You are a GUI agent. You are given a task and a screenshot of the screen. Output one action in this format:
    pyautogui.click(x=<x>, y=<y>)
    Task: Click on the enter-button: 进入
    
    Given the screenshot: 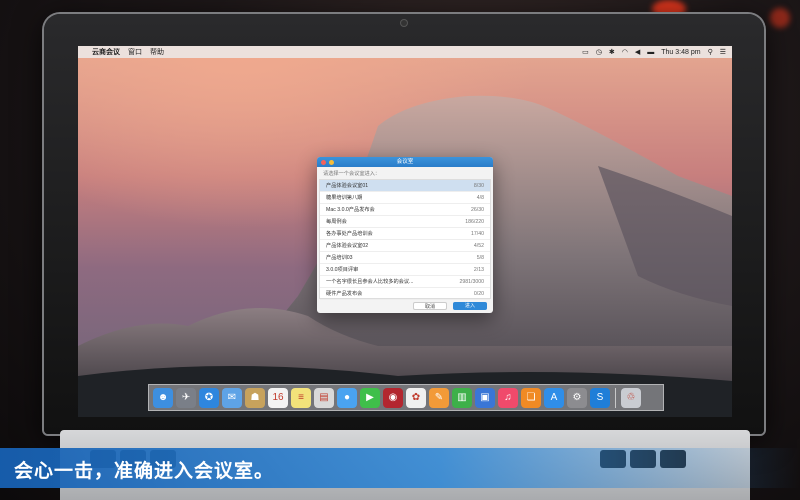 What is the action you would take?
    pyautogui.click(x=470, y=306)
    